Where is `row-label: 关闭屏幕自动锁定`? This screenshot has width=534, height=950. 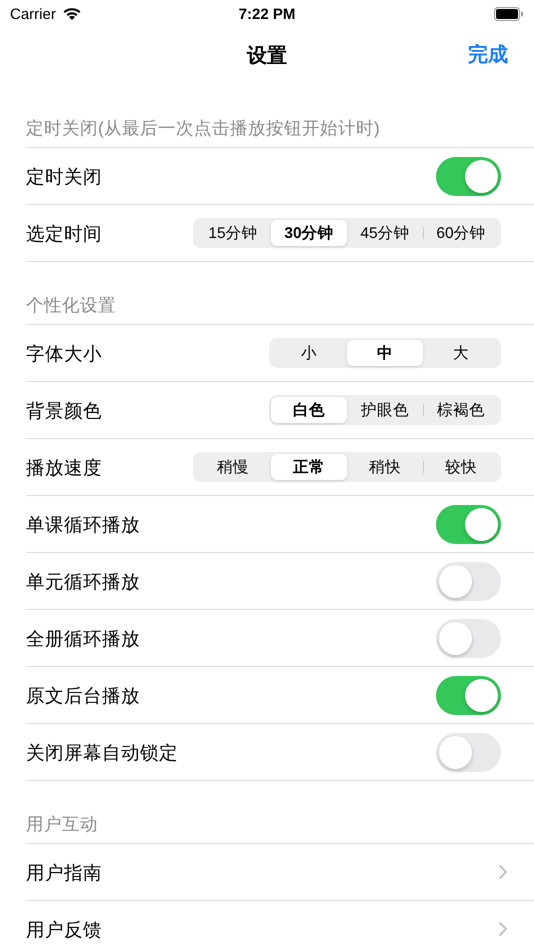
row-label: 关闭屏幕自动锁定 is located at coordinates (102, 752).